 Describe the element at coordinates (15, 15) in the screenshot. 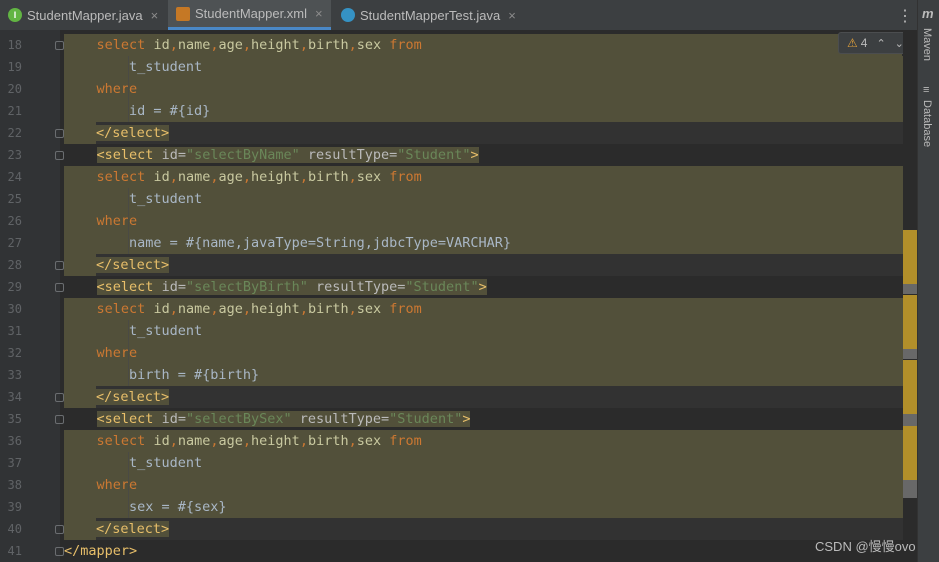

I see `interface-icon: I` at that location.